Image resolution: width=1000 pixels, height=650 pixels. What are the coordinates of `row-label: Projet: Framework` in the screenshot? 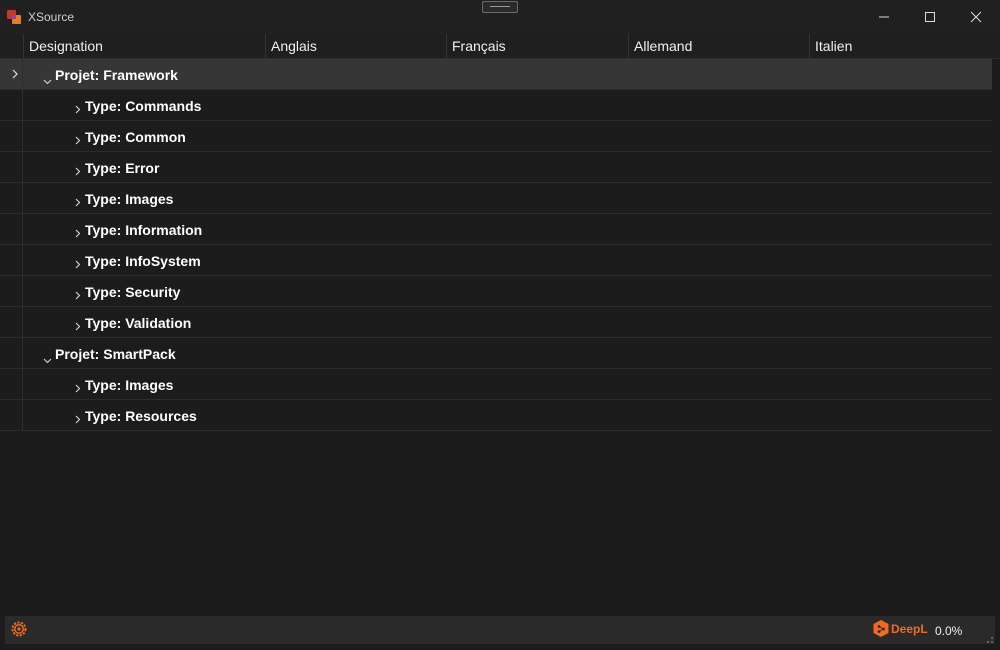 It's located at (116, 75).